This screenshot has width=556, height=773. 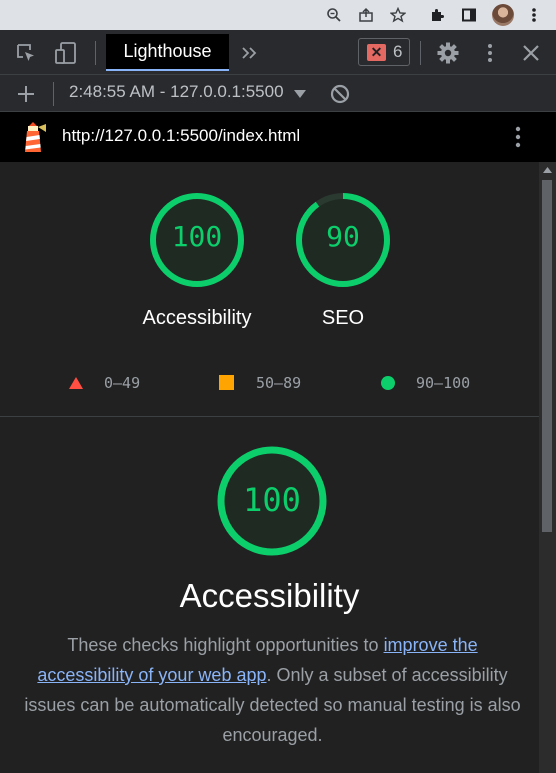 What do you see at coordinates (398, 51) in the screenshot?
I see `error-count: 6` at bounding box center [398, 51].